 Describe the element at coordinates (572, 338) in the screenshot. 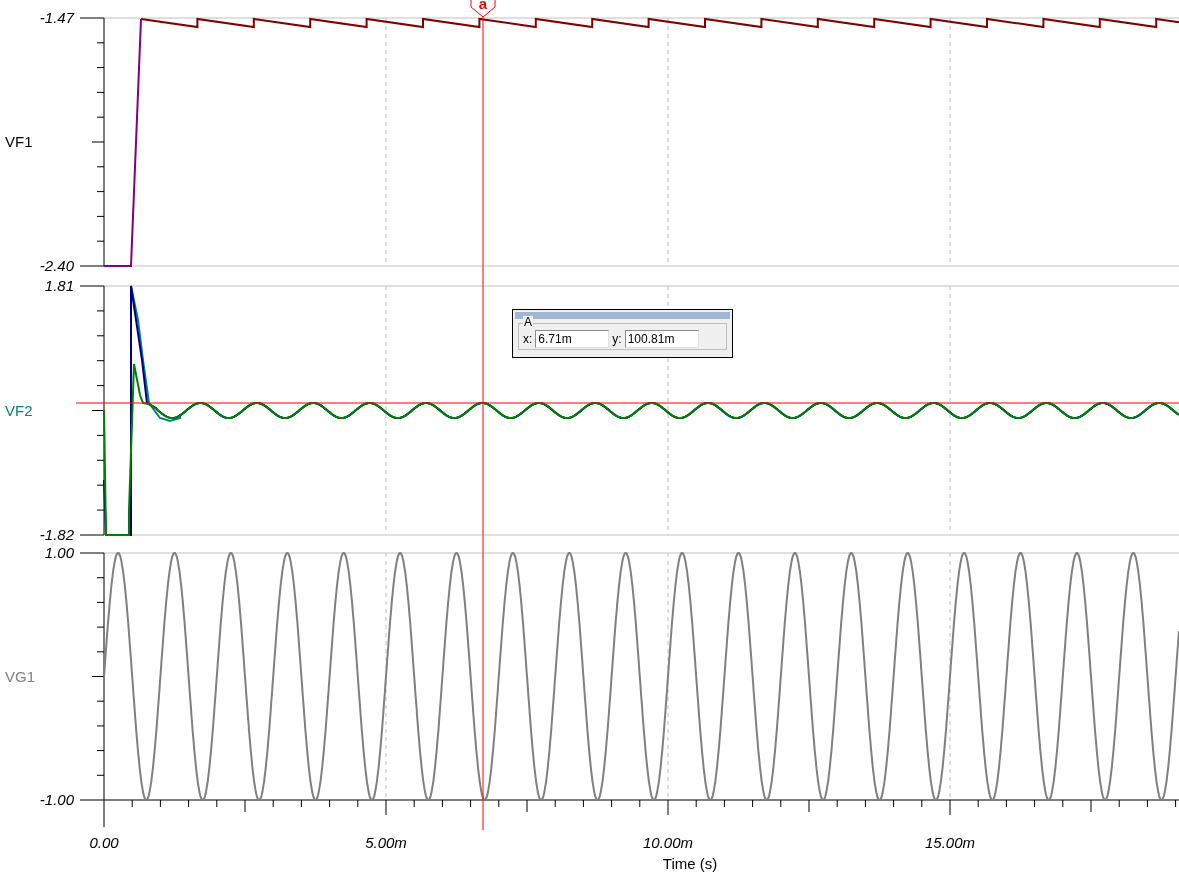

I see `x-value-field: 6.71m` at that location.